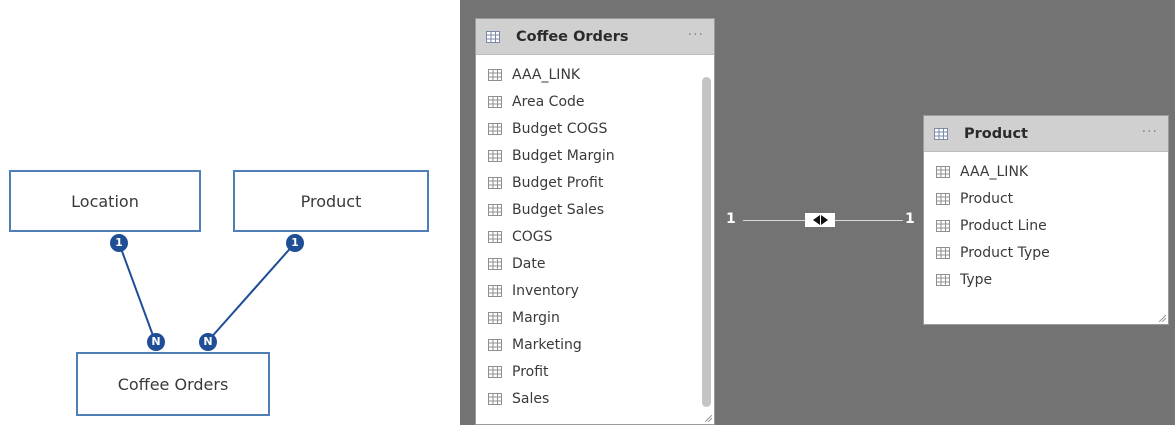  Describe the element at coordinates (563, 155) in the screenshot. I see `field-label: Budget Margin` at that location.